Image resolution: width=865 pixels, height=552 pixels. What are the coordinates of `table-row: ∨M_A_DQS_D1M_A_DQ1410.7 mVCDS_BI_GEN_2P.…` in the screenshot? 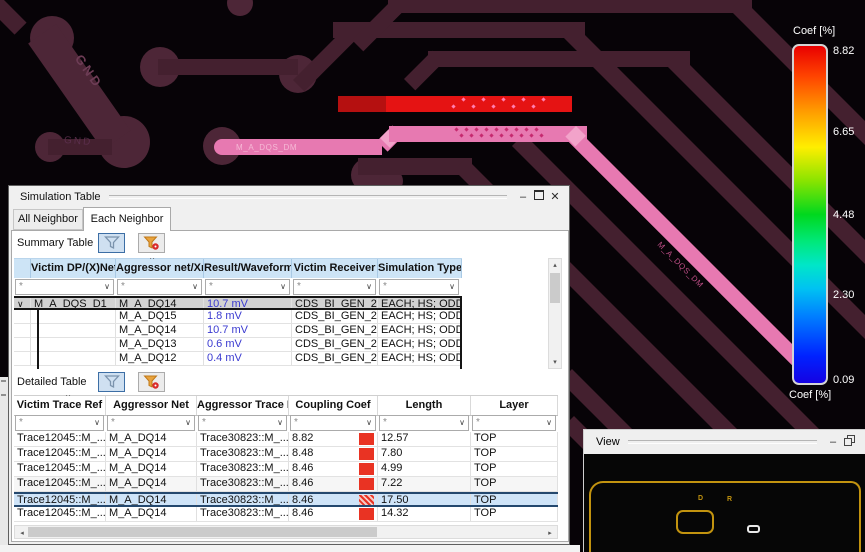 It's located at (238, 303).